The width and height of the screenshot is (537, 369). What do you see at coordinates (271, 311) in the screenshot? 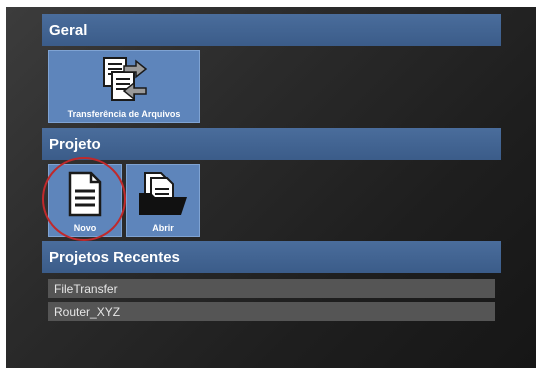
I see `recent-project-item: Router_XYZ` at bounding box center [271, 311].